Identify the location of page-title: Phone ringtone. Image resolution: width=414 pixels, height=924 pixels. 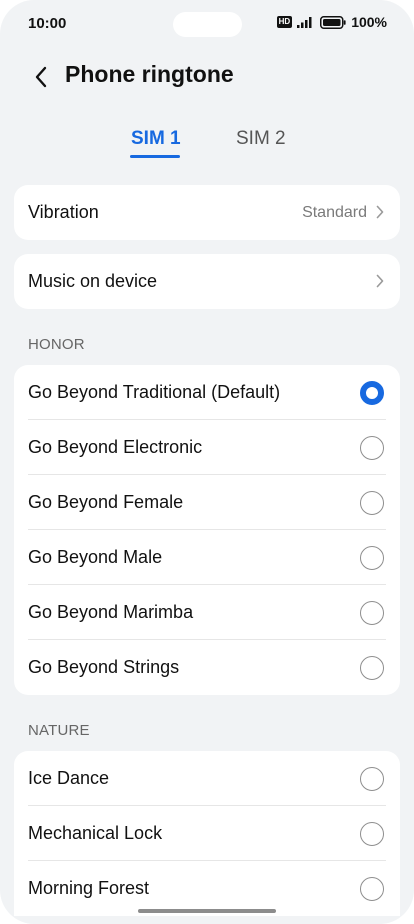
(149, 74).